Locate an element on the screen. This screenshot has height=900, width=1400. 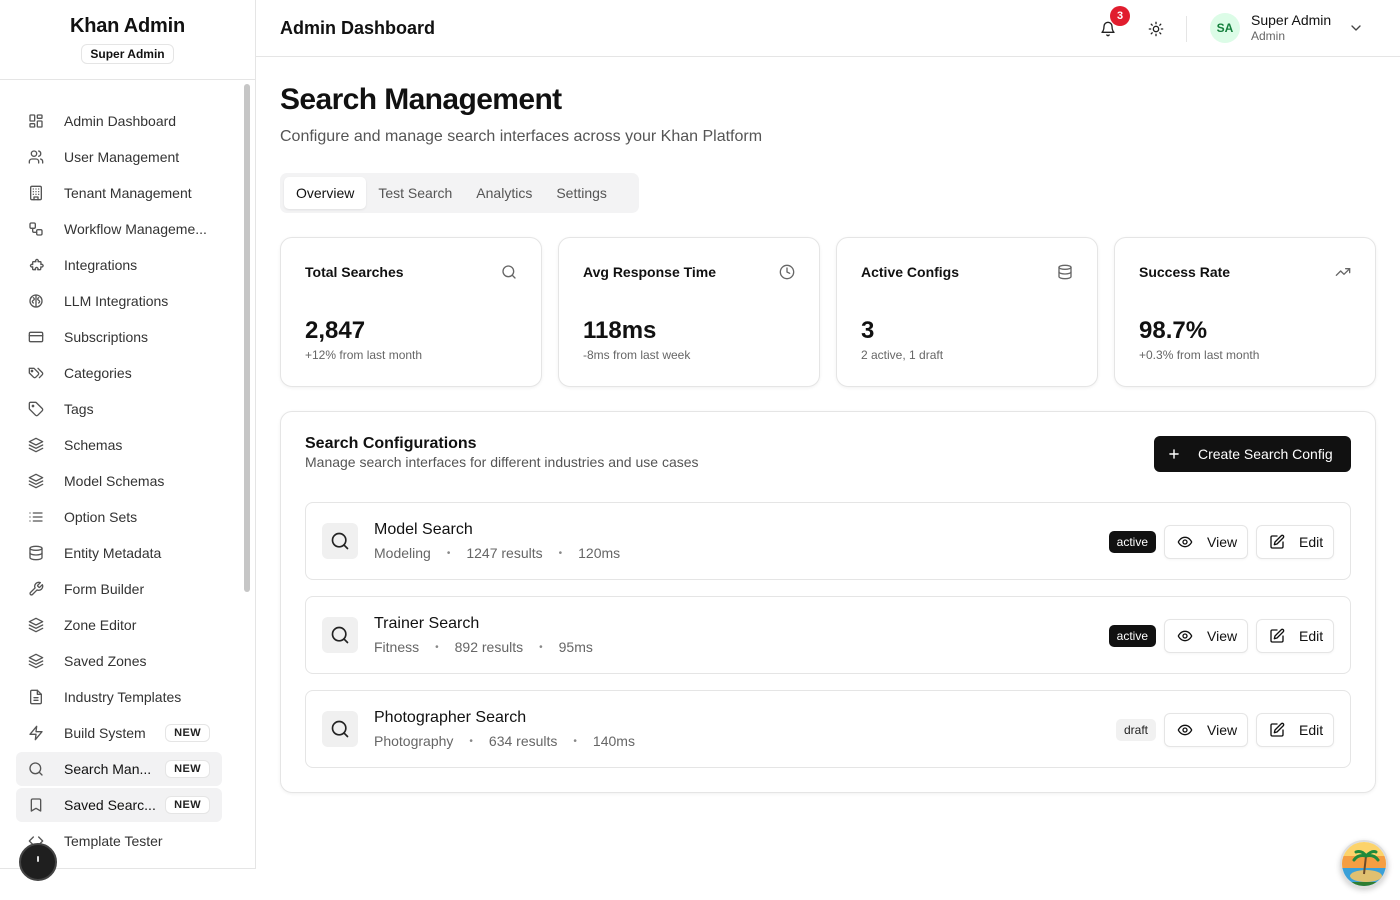
dashboard-icon is located at coordinates (36, 121).